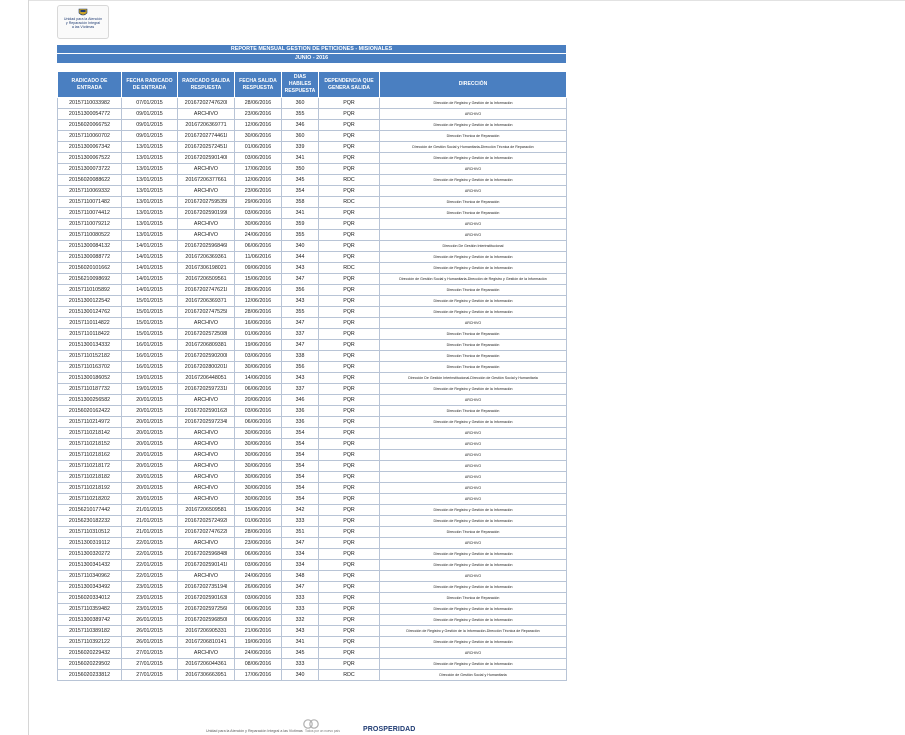 The image size is (905, 735). What do you see at coordinates (149, 389) in the screenshot?
I see `cell-fecha-radicado: 19/01/2015` at bounding box center [149, 389].